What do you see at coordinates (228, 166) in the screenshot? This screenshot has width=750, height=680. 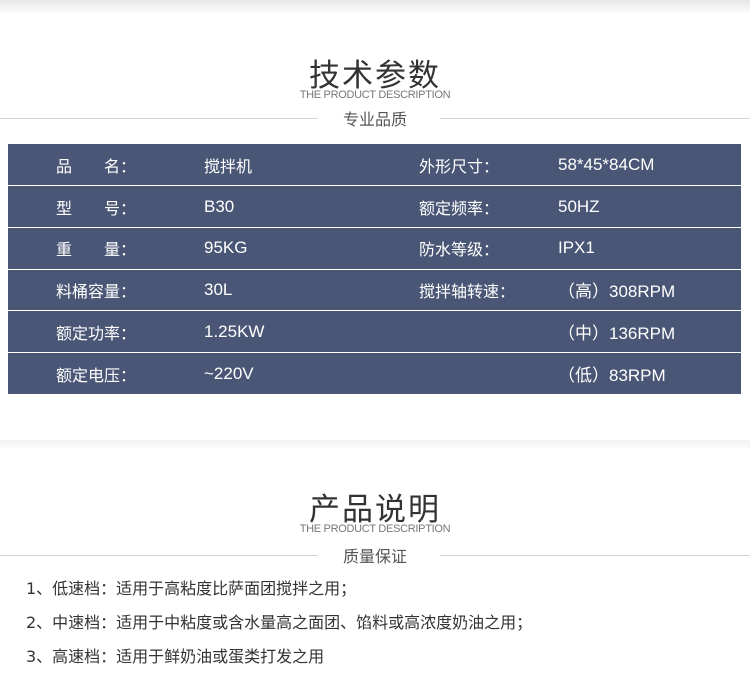 I see `spec-value: 搅拌机` at bounding box center [228, 166].